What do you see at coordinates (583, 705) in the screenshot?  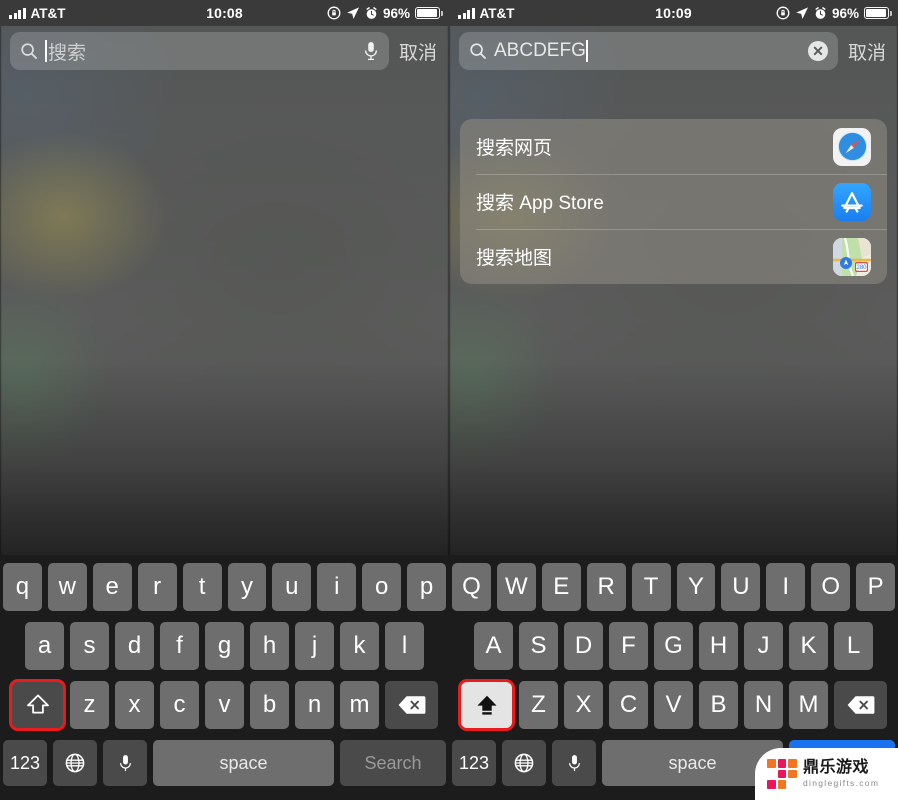 I see `key-X: X` at bounding box center [583, 705].